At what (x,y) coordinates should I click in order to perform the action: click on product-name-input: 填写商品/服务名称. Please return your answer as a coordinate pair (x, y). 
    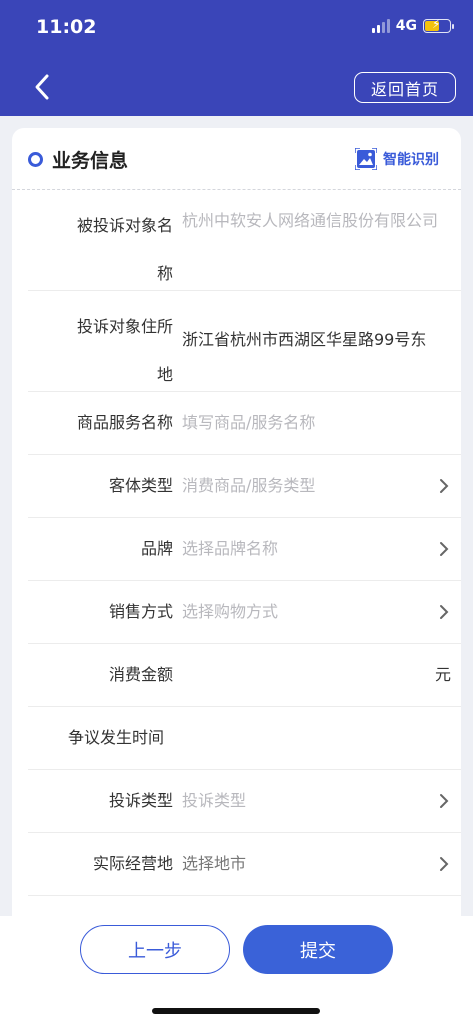
    Looking at the image, I should click on (317, 423).